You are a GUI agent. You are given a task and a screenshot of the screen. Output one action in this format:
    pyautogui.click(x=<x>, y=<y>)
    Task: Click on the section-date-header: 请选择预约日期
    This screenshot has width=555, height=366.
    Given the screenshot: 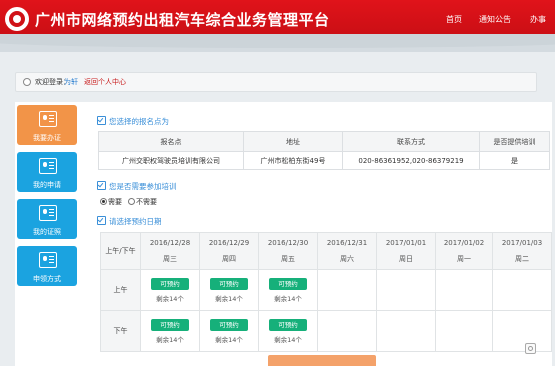 What is the action you would take?
    pyautogui.click(x=197, y=221)
    